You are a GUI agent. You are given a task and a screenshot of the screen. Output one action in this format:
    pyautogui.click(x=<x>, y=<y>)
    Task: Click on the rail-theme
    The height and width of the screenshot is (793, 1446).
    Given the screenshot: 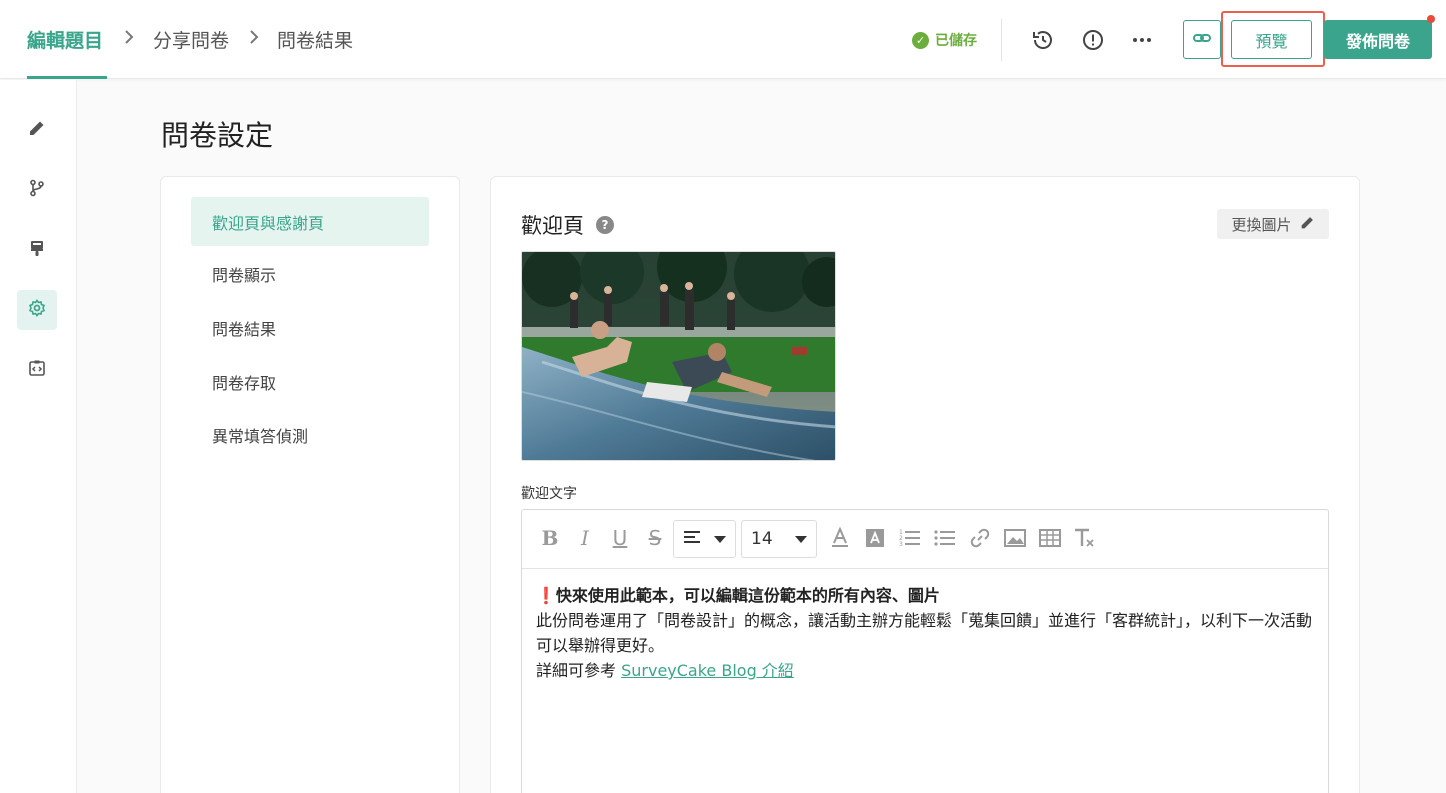 What is the action you would take?
    pyautogui.click(x=37, y=250)
    